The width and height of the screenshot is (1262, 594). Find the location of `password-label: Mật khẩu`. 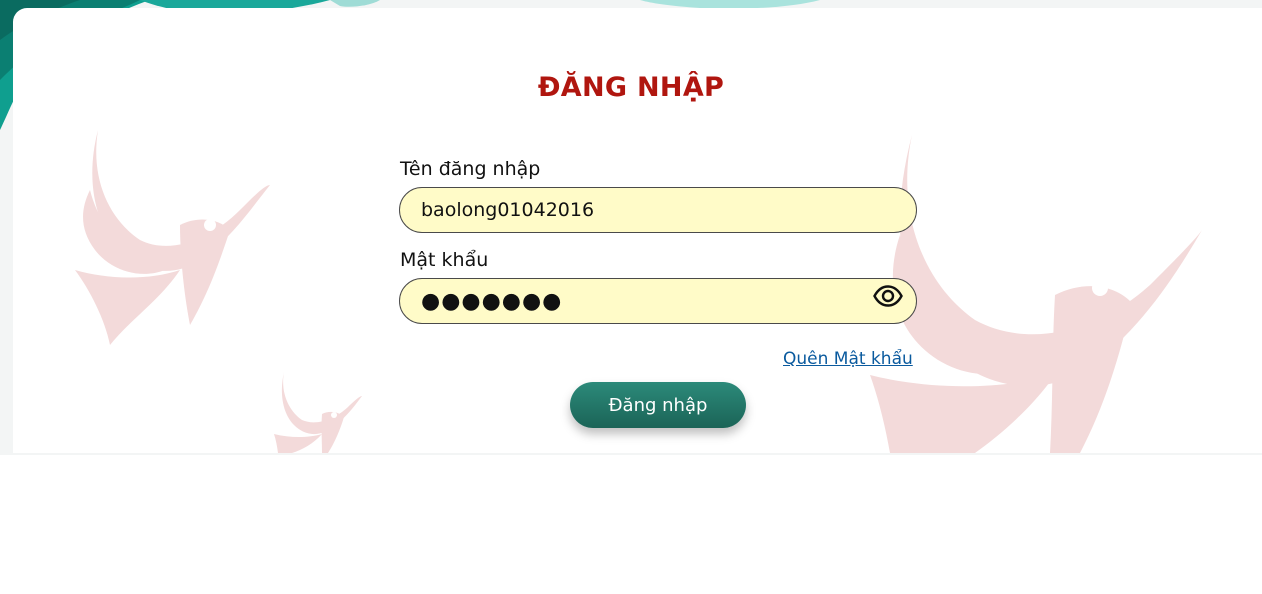

password-label: Mật khẩu is located at coordinates (444, 260).